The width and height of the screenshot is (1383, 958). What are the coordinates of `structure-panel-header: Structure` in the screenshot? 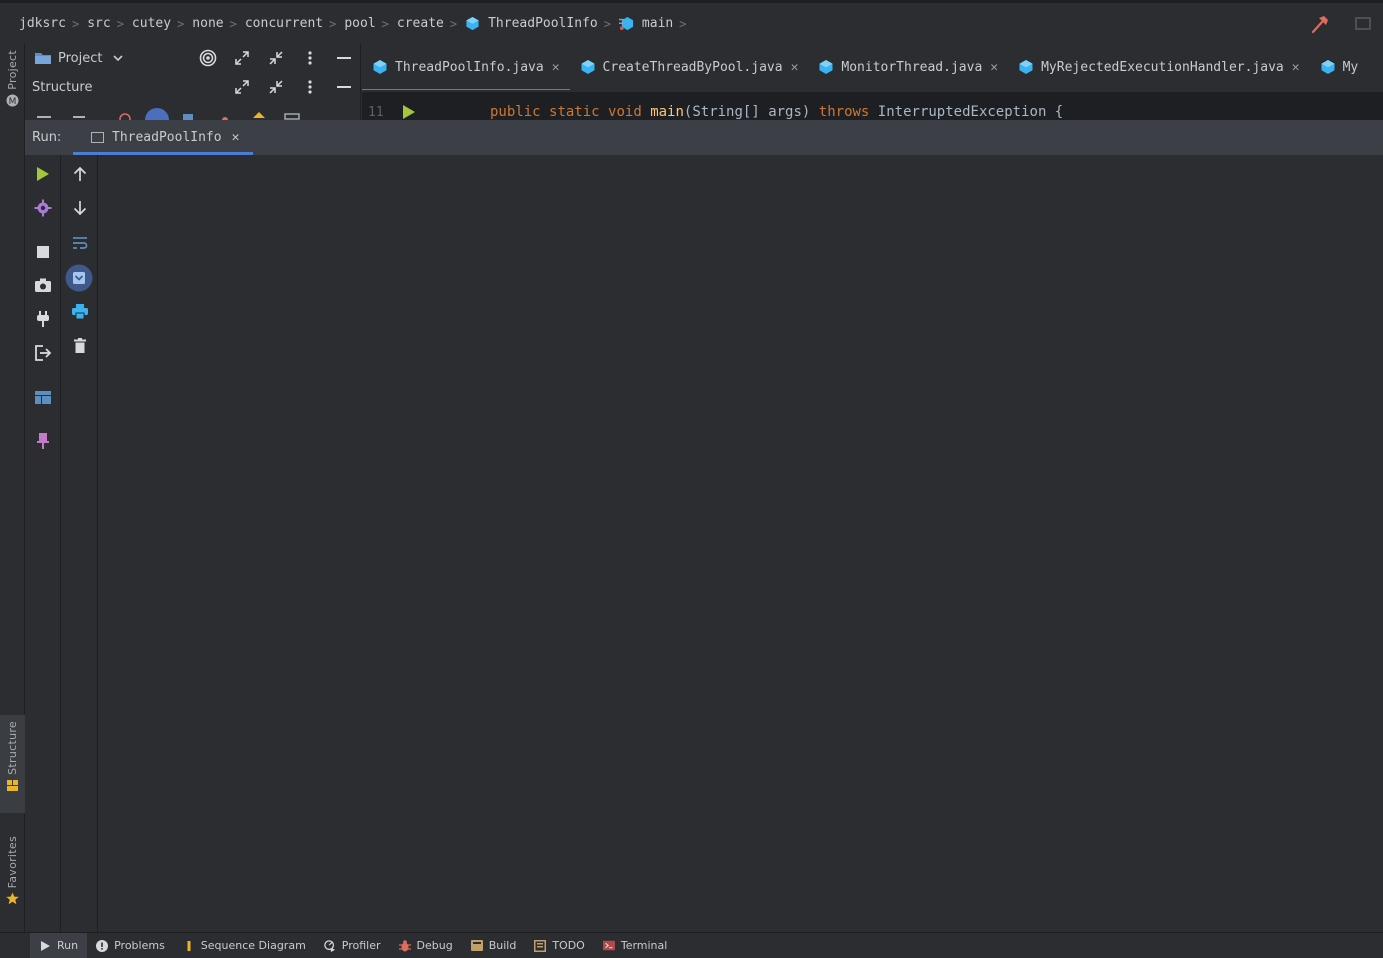 It's located at (192, 87).